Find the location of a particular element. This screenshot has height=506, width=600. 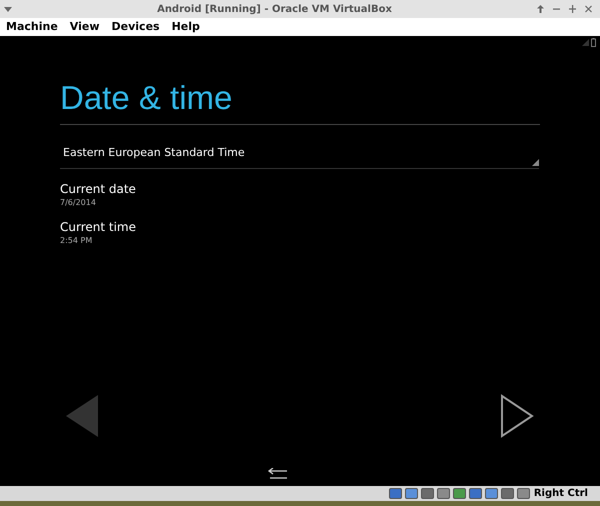

signal-icon is located at coordinates (585, 42).